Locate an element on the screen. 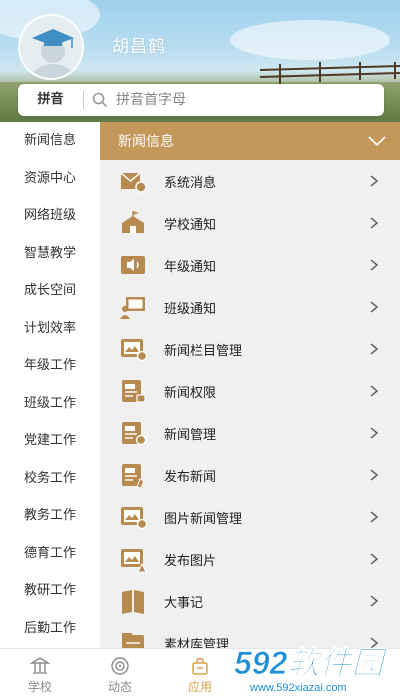 The width and height of the screenshot is (400, 700). menu-item-chronicle: 大事记 is located at coordinates (250, 601).